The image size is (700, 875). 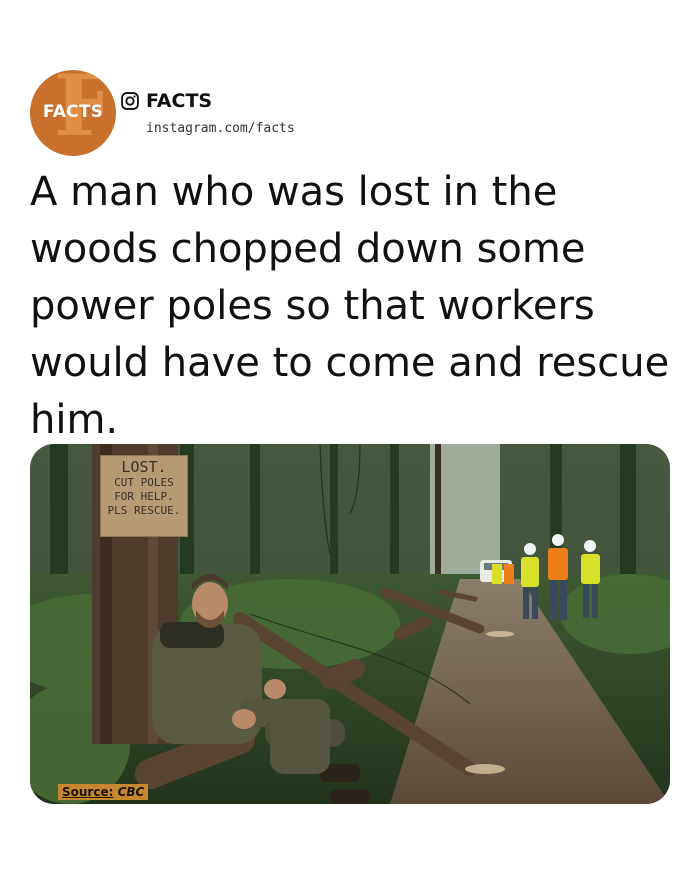 I want to click on sign-line-4: PLS RESCUE., so click(x=144, y=510).